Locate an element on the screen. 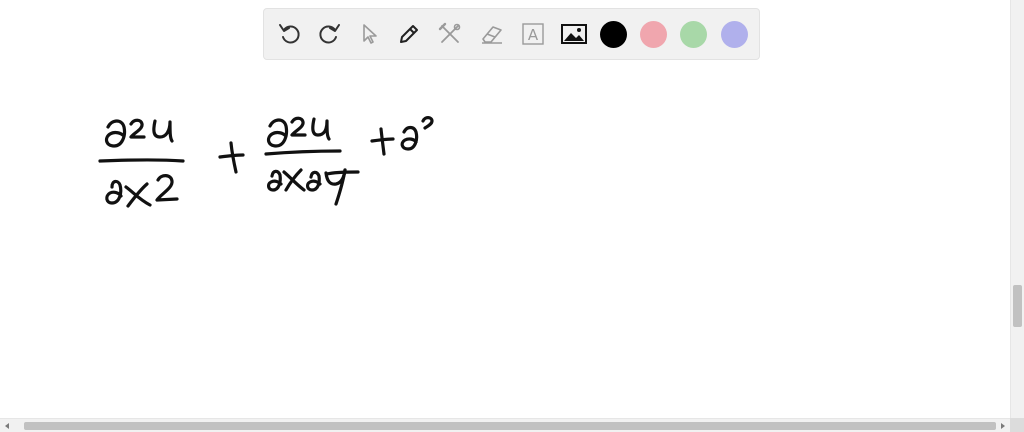  horizontal-scrollbar is located at coordinates (512, 425).